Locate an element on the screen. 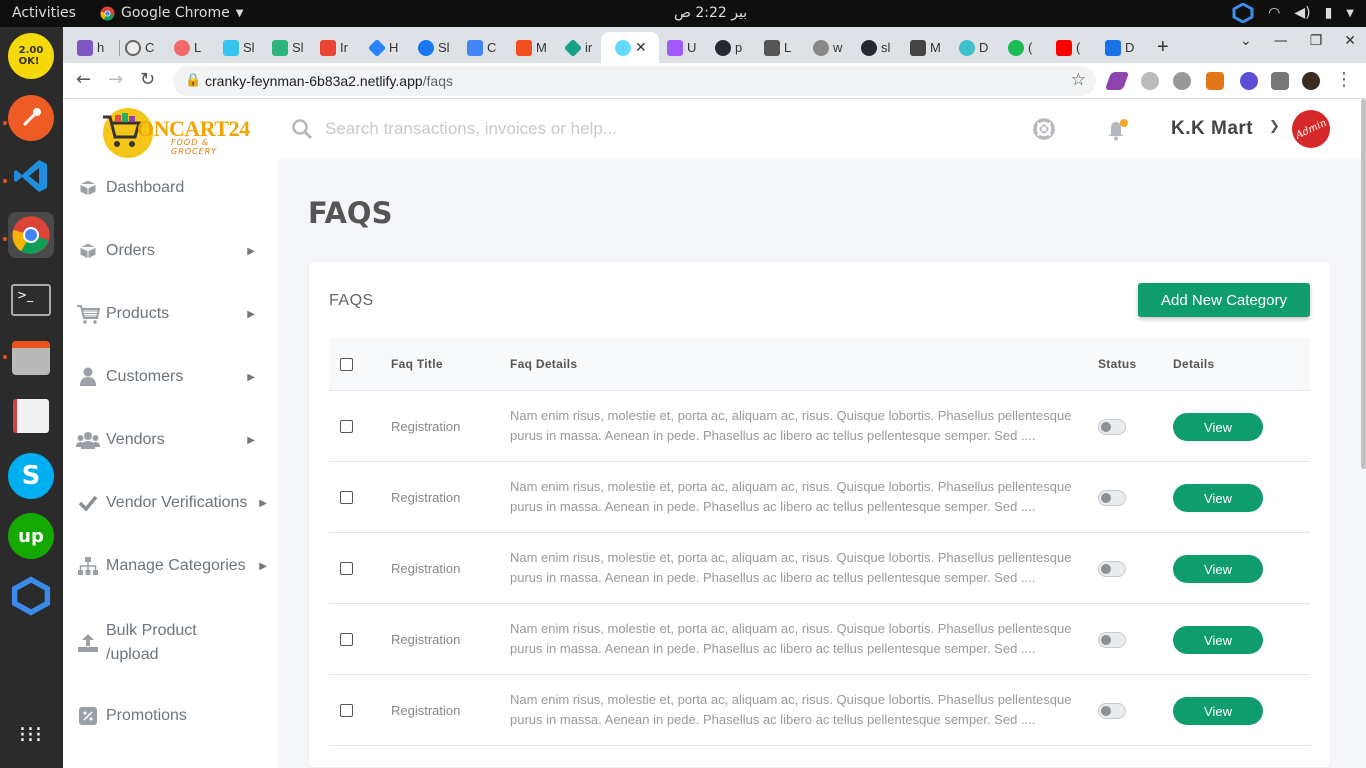 Image resolution: width=1366 pixels, height=768 pixels. browser-tab: Ir is located at coordinates (327, 47).